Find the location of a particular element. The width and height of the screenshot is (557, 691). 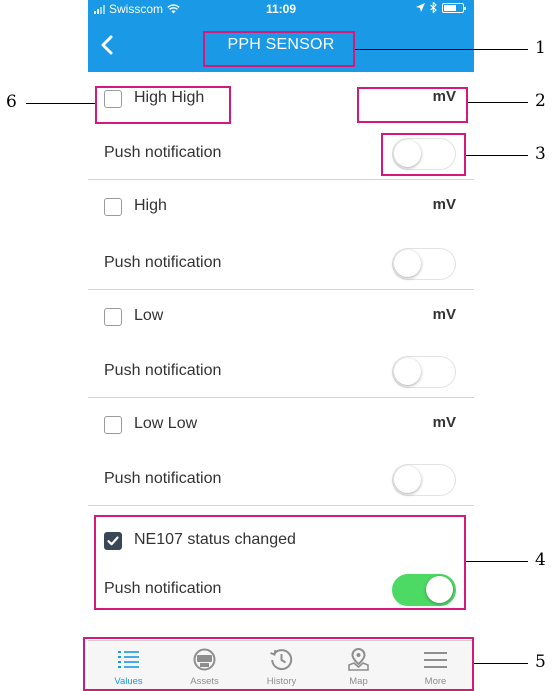

status-bar: Swisscom 11:09 is located at coordinates (281, 9).